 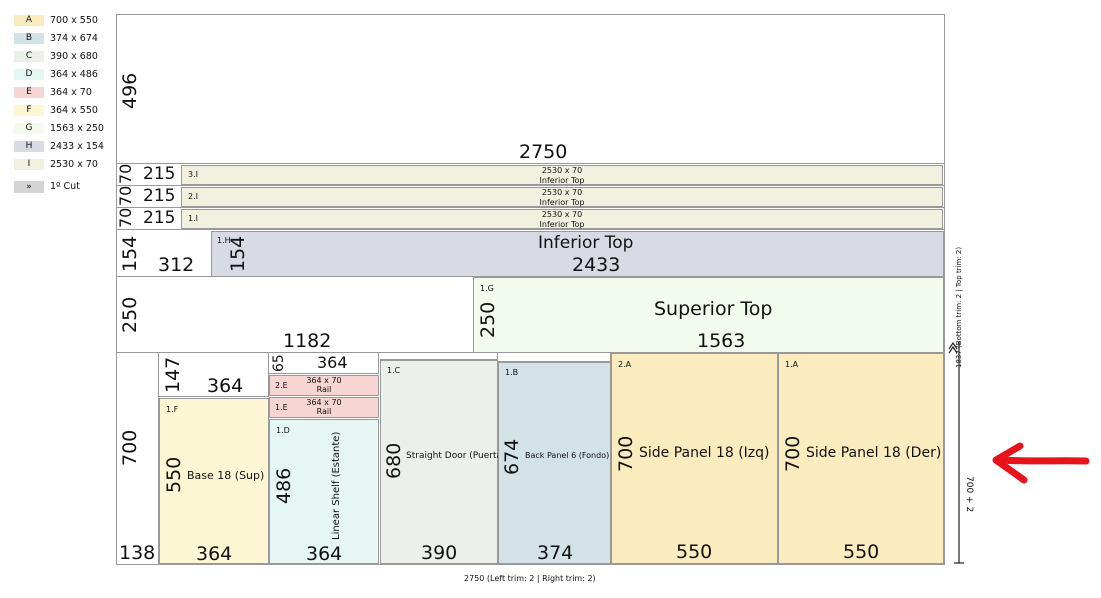 I want to click on legend-swatch: D, so click(x=29, y=74).